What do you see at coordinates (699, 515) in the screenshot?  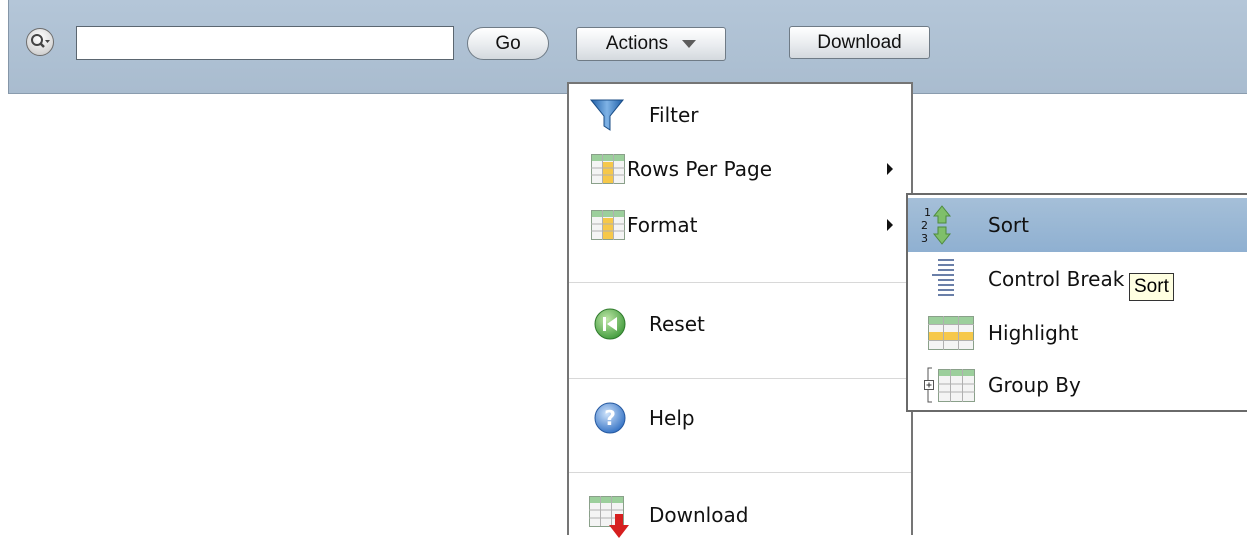 I see `menu-item-label: Download` at bounding box center [699, 515].